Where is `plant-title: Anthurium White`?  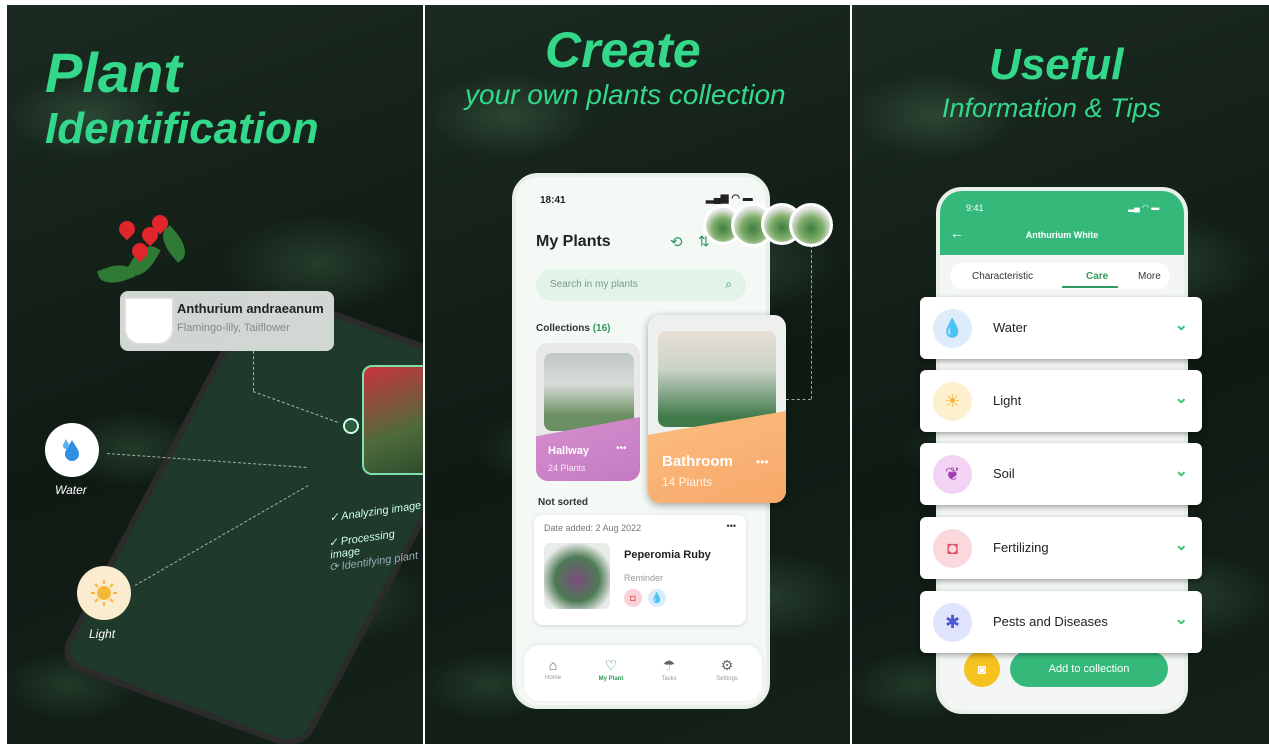
plant-title: Anthurium White is located at coordinates (1062, 235).